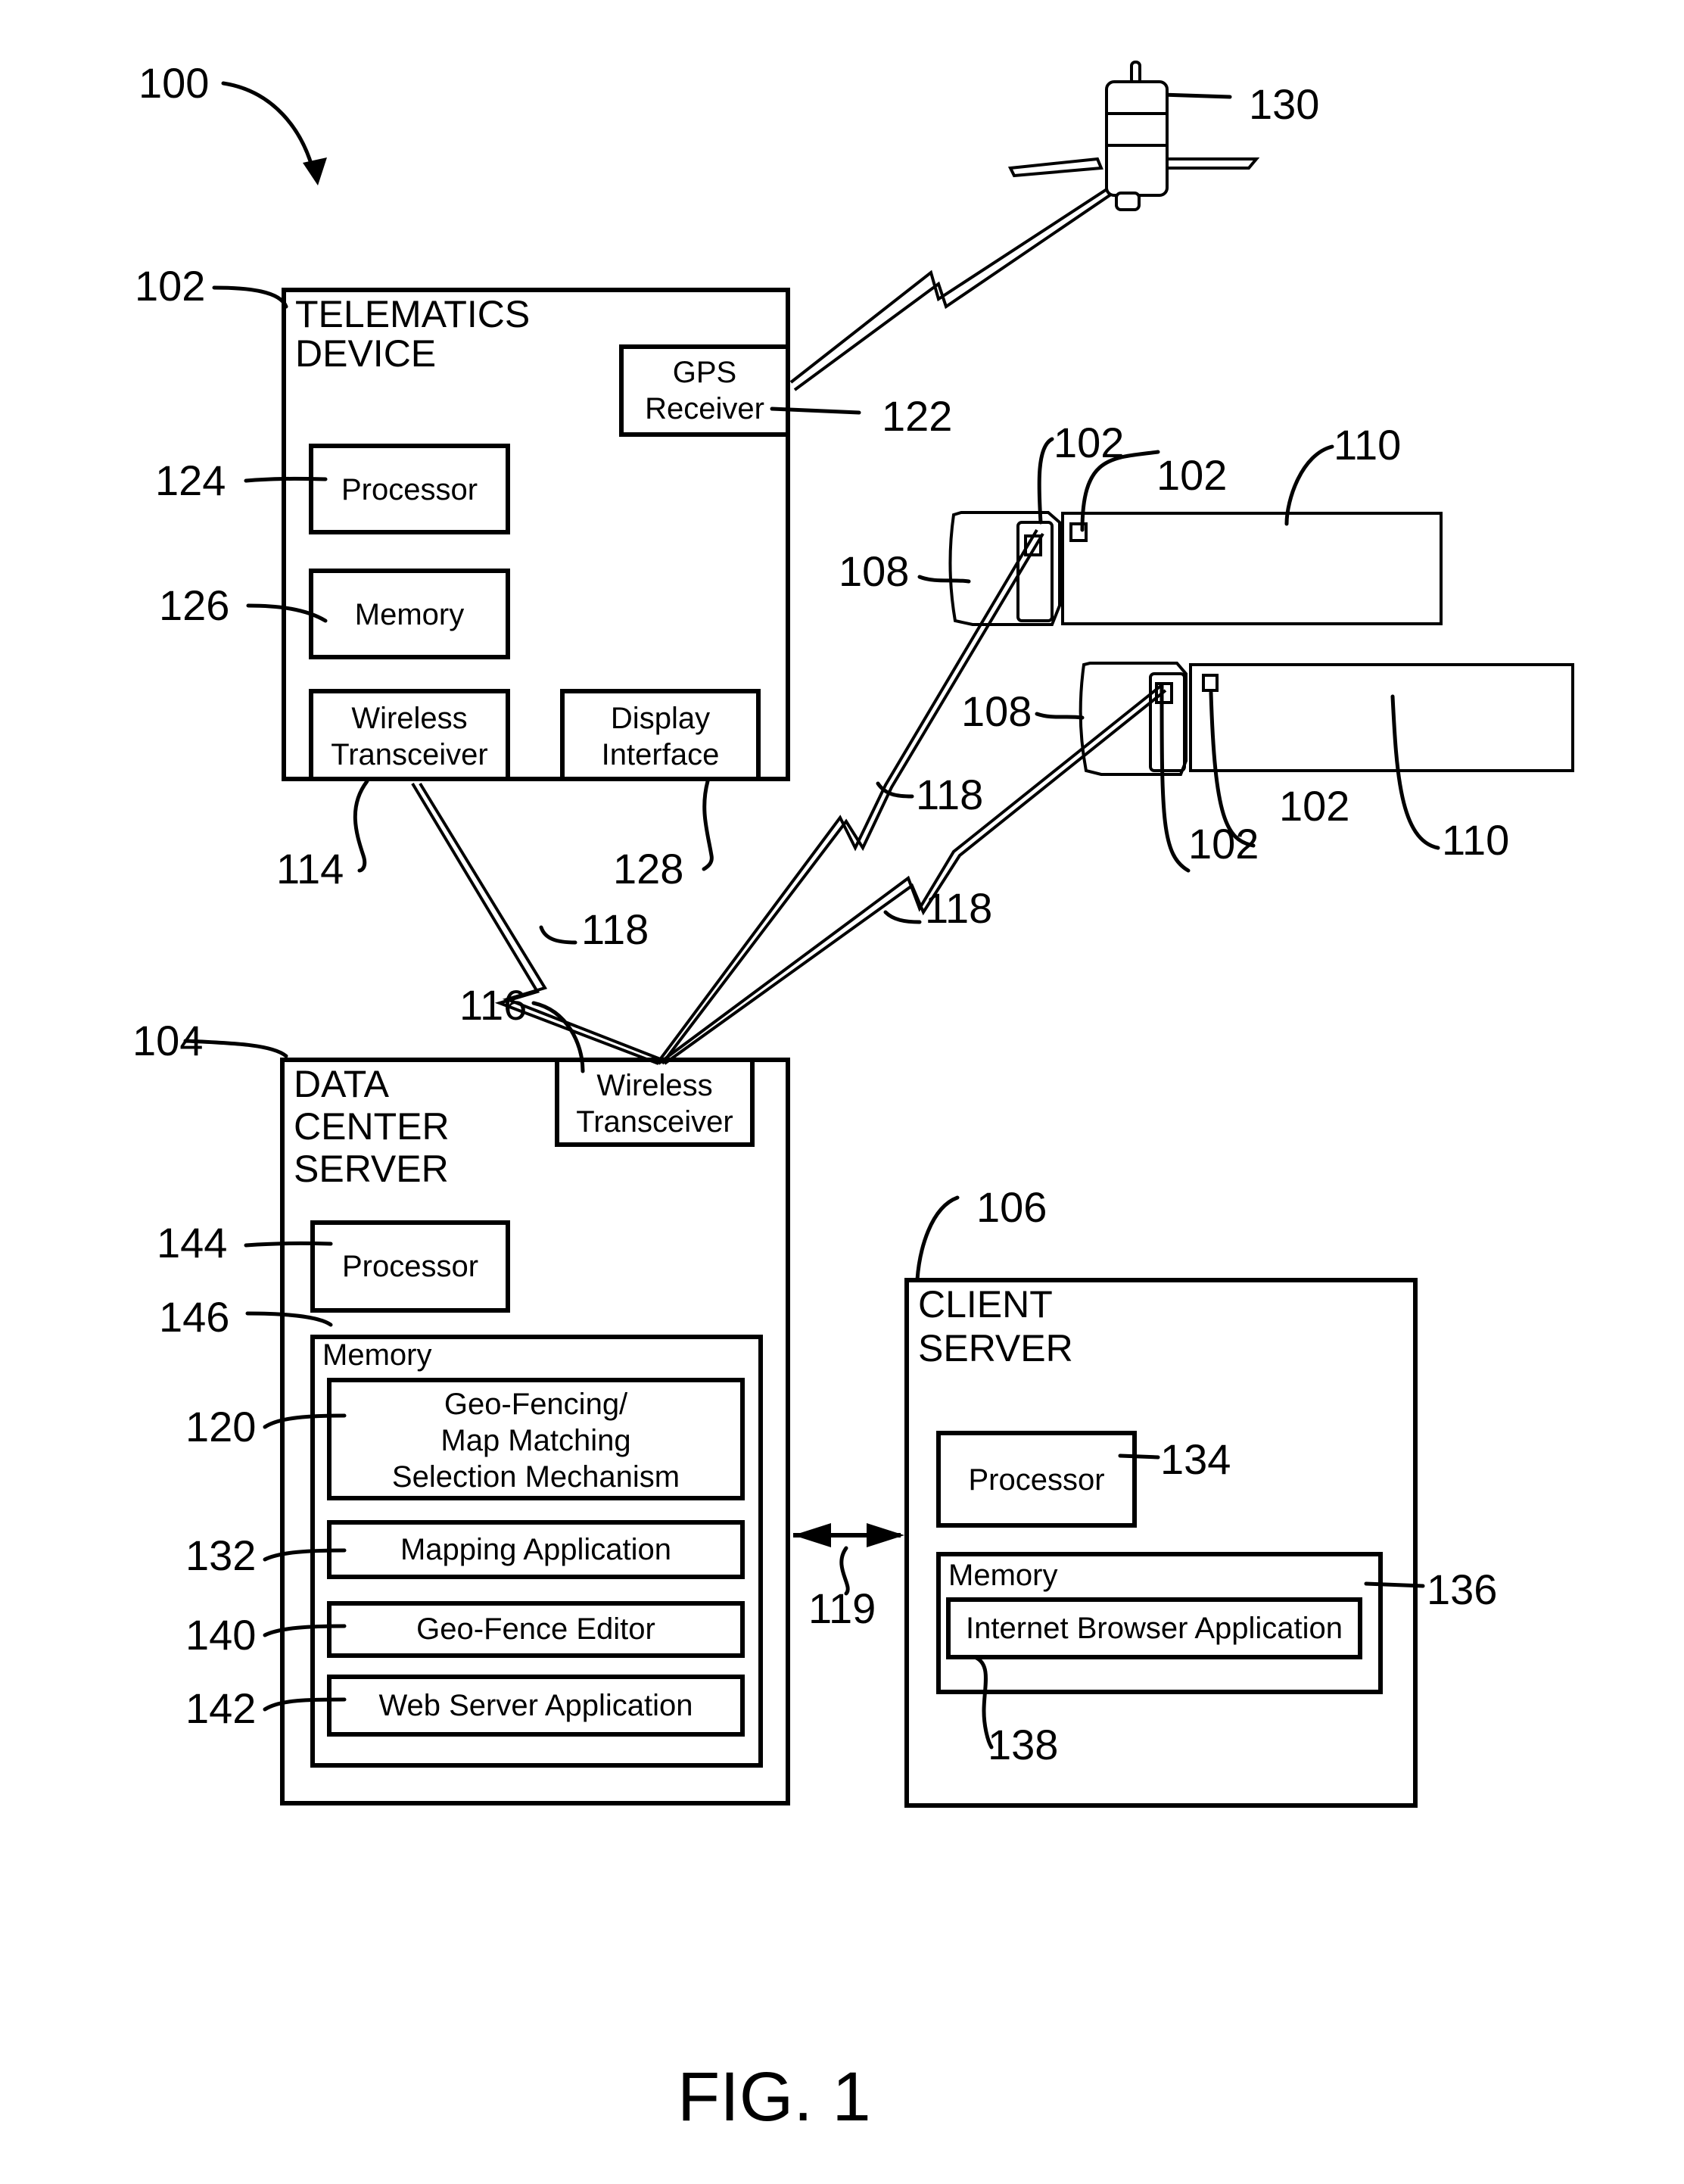 This screenshot has width=1684, height=2184. Describe the element at coordinates (648, 869) in the screenshot. I see `ref-display-interface: 128` at that location.